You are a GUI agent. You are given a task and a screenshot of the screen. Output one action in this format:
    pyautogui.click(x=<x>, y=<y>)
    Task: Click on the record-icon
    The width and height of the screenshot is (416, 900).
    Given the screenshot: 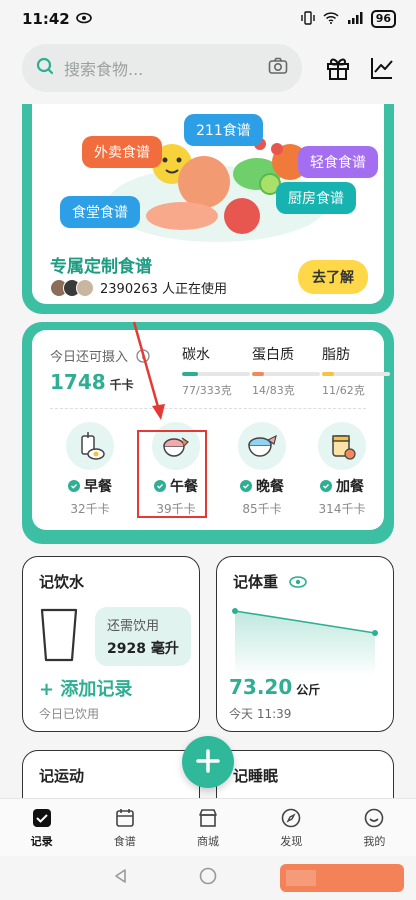 What is the action you would take?
    pyautogui.click(x=42, y=818)
    